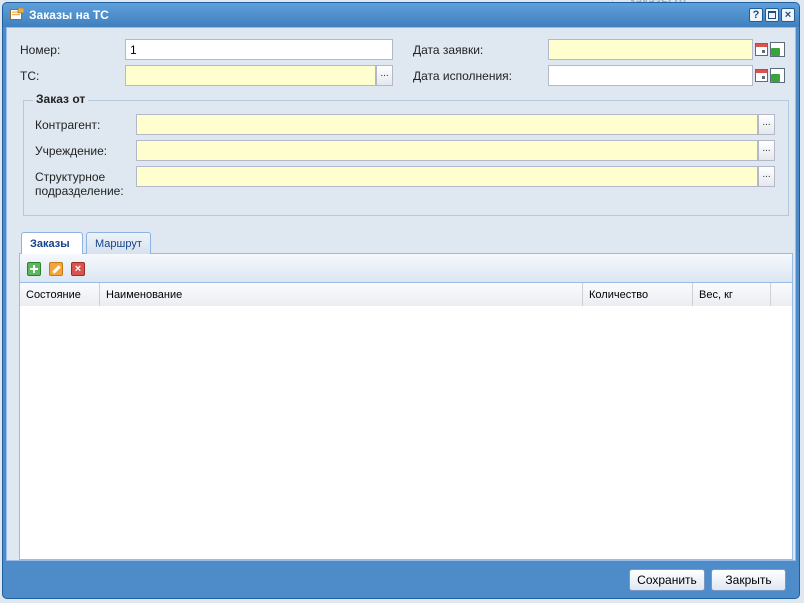 Image resolution: width=804 pixels, height=603 pixels. Describe the element at coordinates (34, 269) in the screenshot. I see `add-icon` at that location.